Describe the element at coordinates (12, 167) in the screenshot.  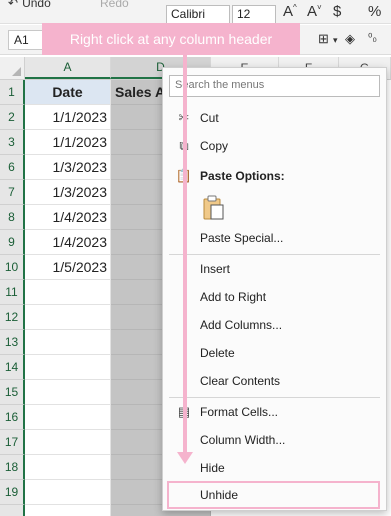
I see `row-header: 6` at that location.